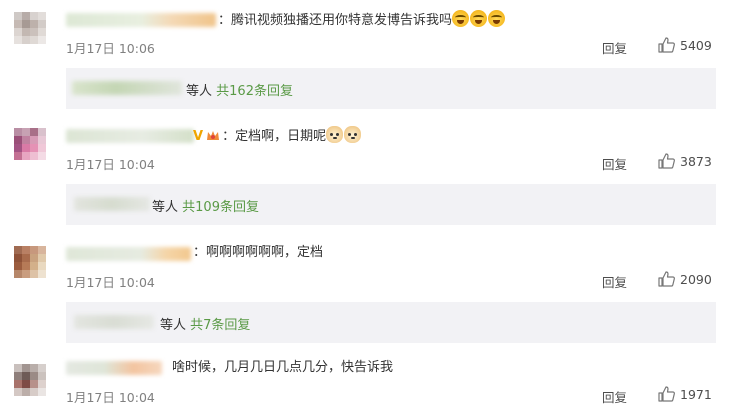  I want to click on comment-body: 啥时候，几月几日几点几分，快告诉我, so click(283, 367).